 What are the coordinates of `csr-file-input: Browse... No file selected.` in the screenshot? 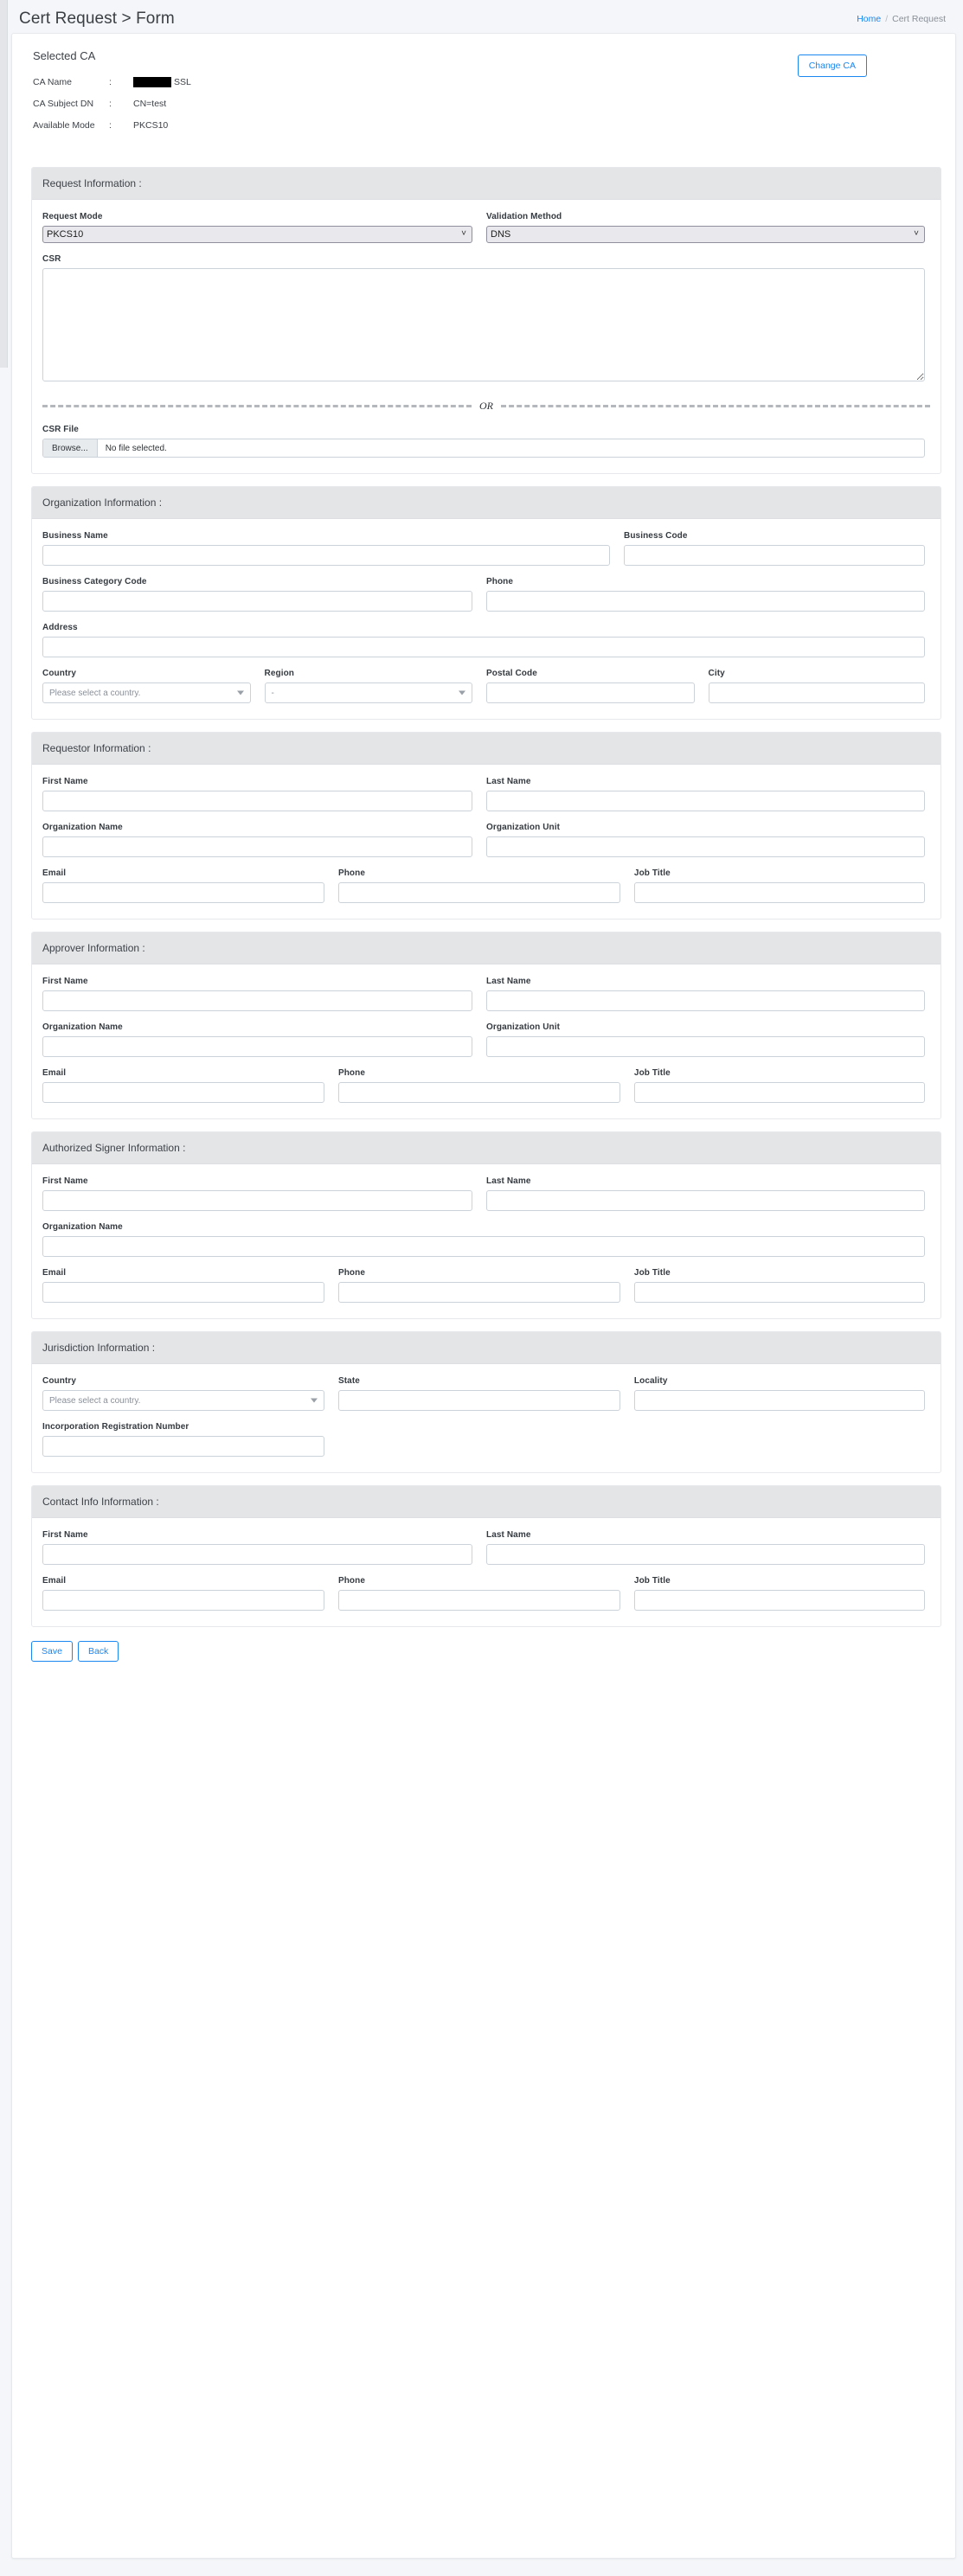 It's located at (483, 449).